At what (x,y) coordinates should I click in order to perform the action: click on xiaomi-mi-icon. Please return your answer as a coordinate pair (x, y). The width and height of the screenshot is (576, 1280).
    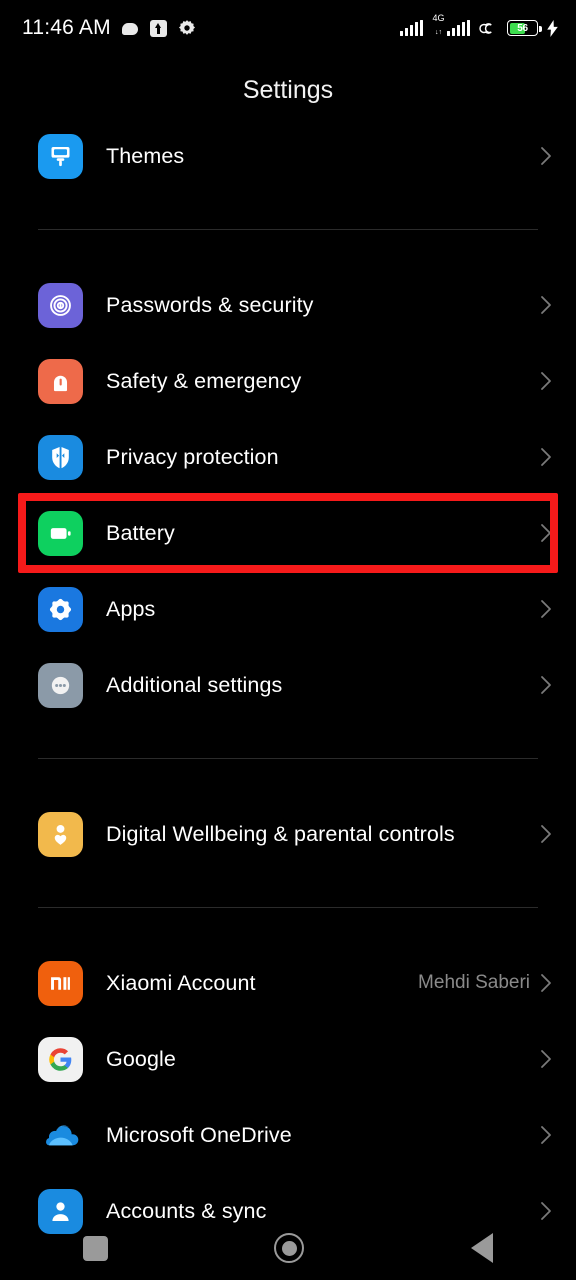
    Looking at the image, I should click on (60, 983).